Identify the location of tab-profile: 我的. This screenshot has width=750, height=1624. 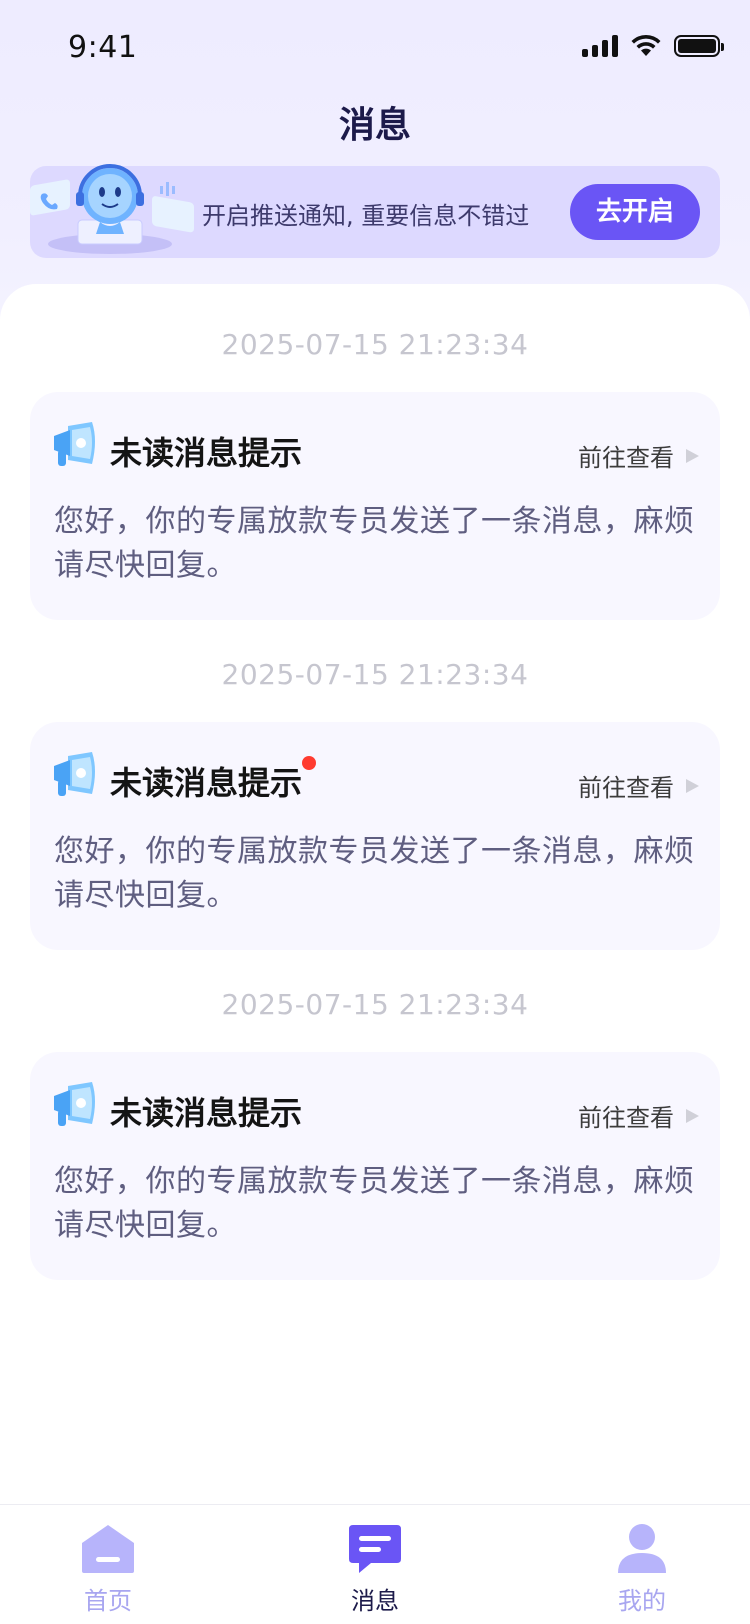
(642, 1569).